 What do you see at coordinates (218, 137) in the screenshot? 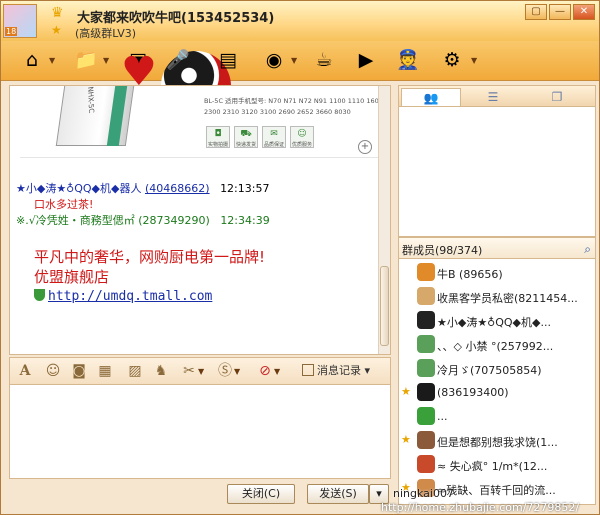
I see `ad-tag: ◘ 实物拍摄` at bounding box center [218, 137].